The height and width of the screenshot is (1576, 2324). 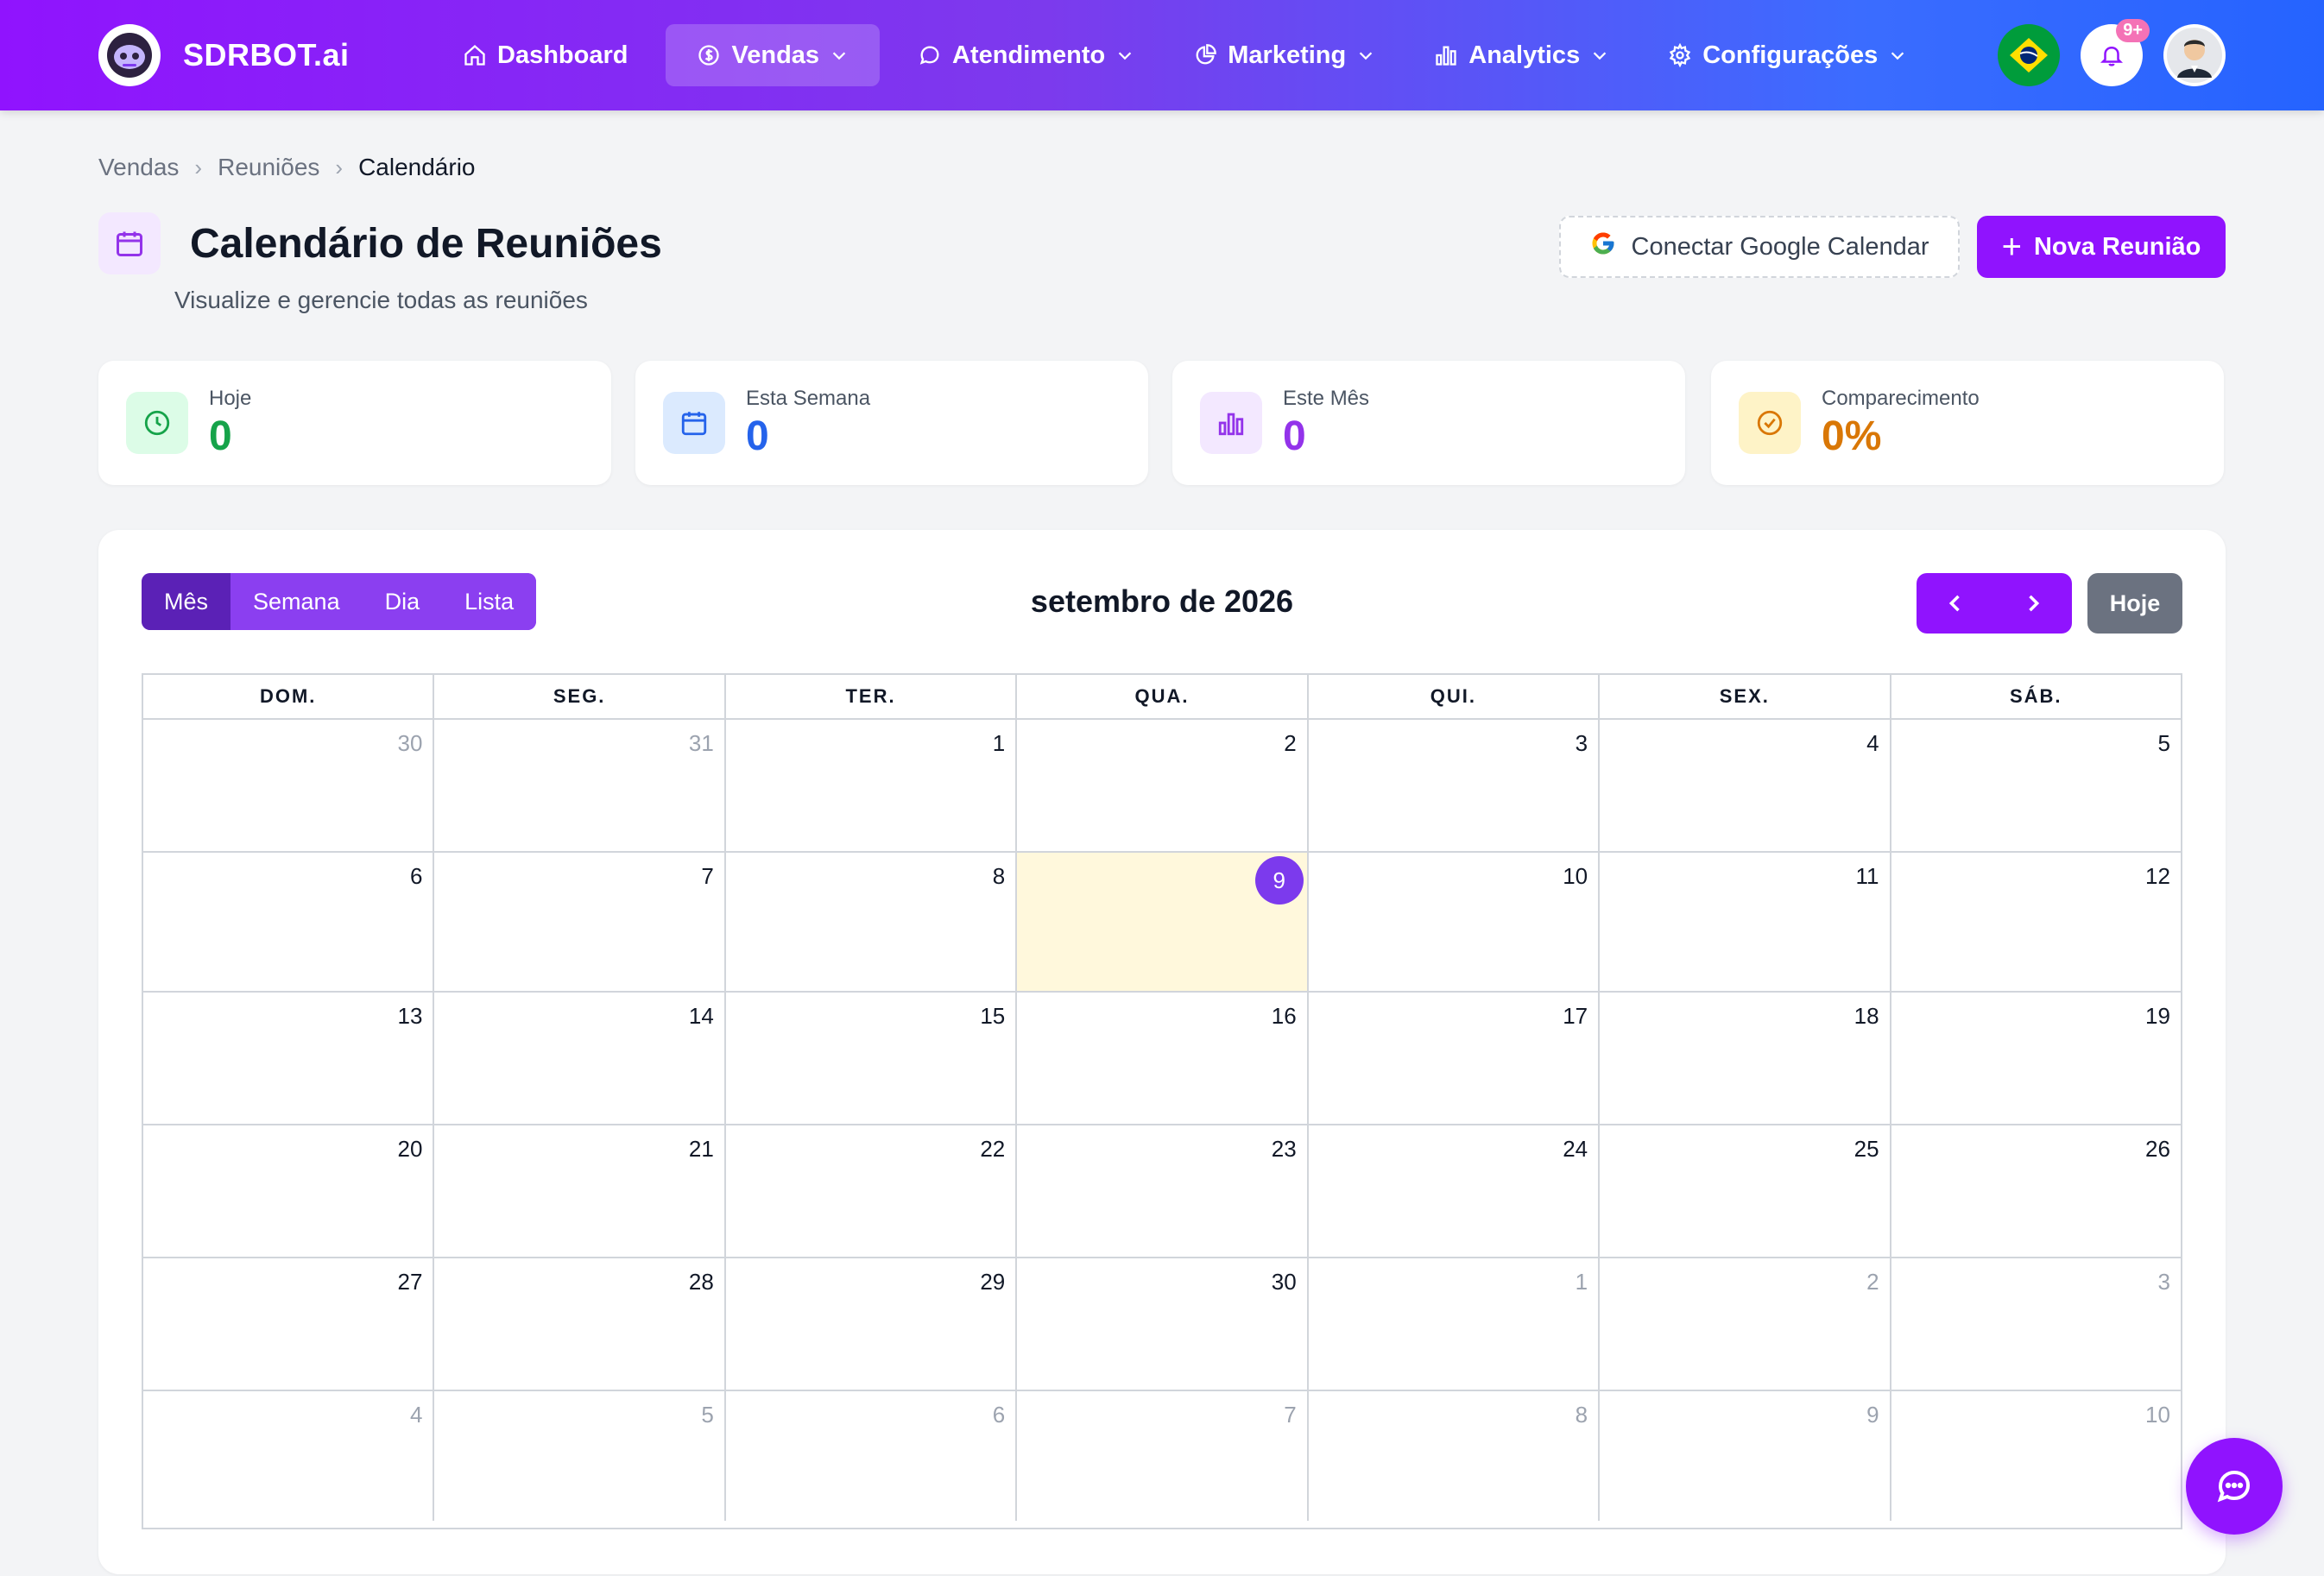 I want to click on today-button: Hoje, so click(x=2134, y=603).